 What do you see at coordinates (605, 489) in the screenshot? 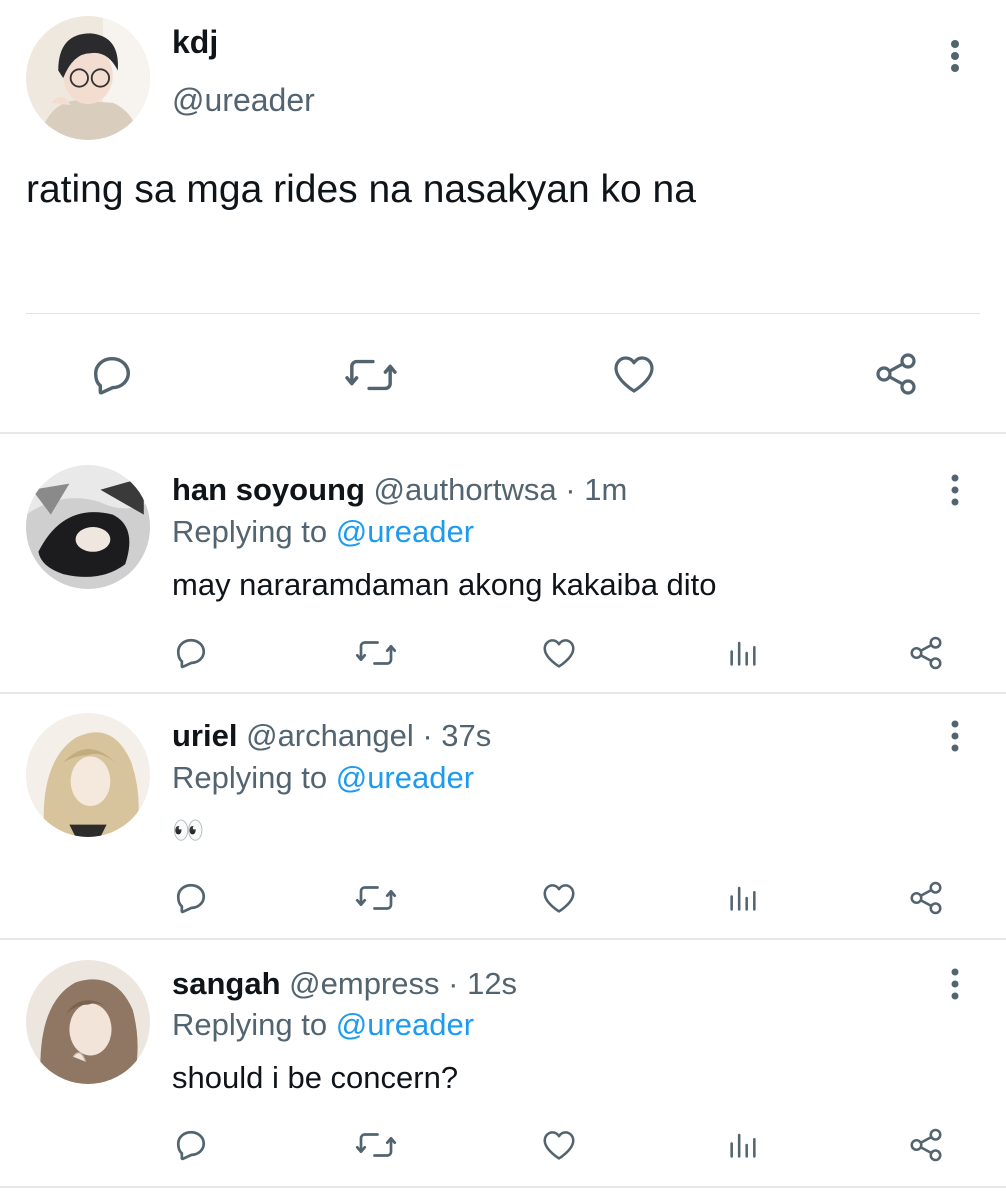
I see `timestamp: 1m` at bounding box center [605, 489].